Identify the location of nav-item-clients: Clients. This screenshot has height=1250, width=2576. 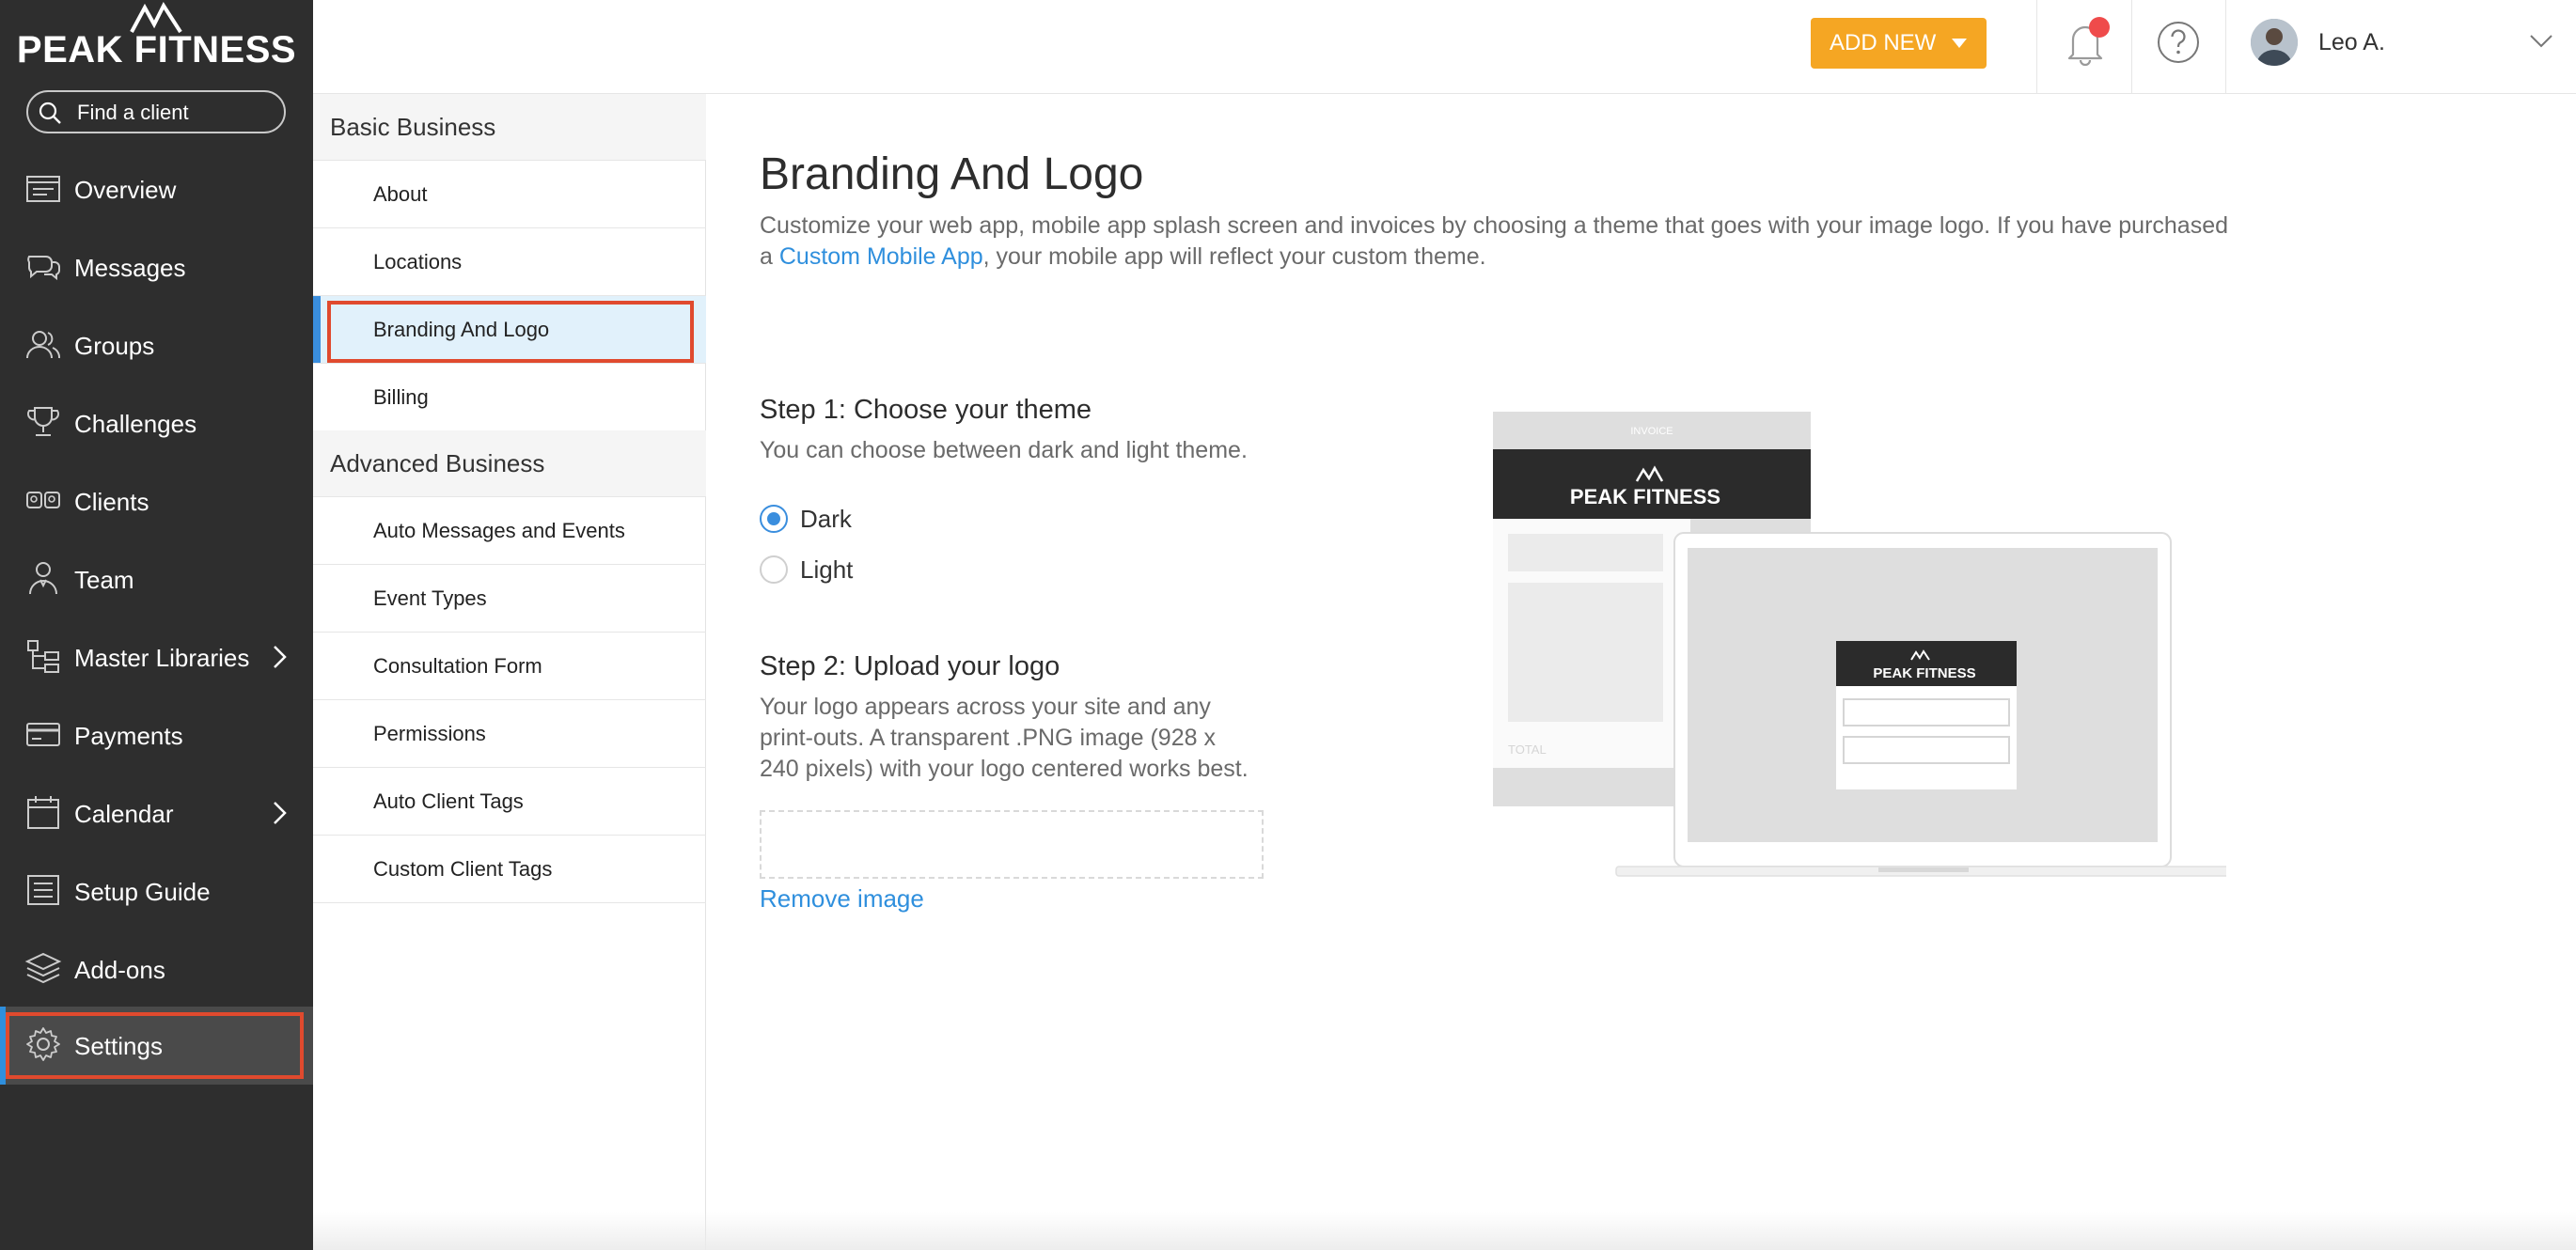
(157, 501).